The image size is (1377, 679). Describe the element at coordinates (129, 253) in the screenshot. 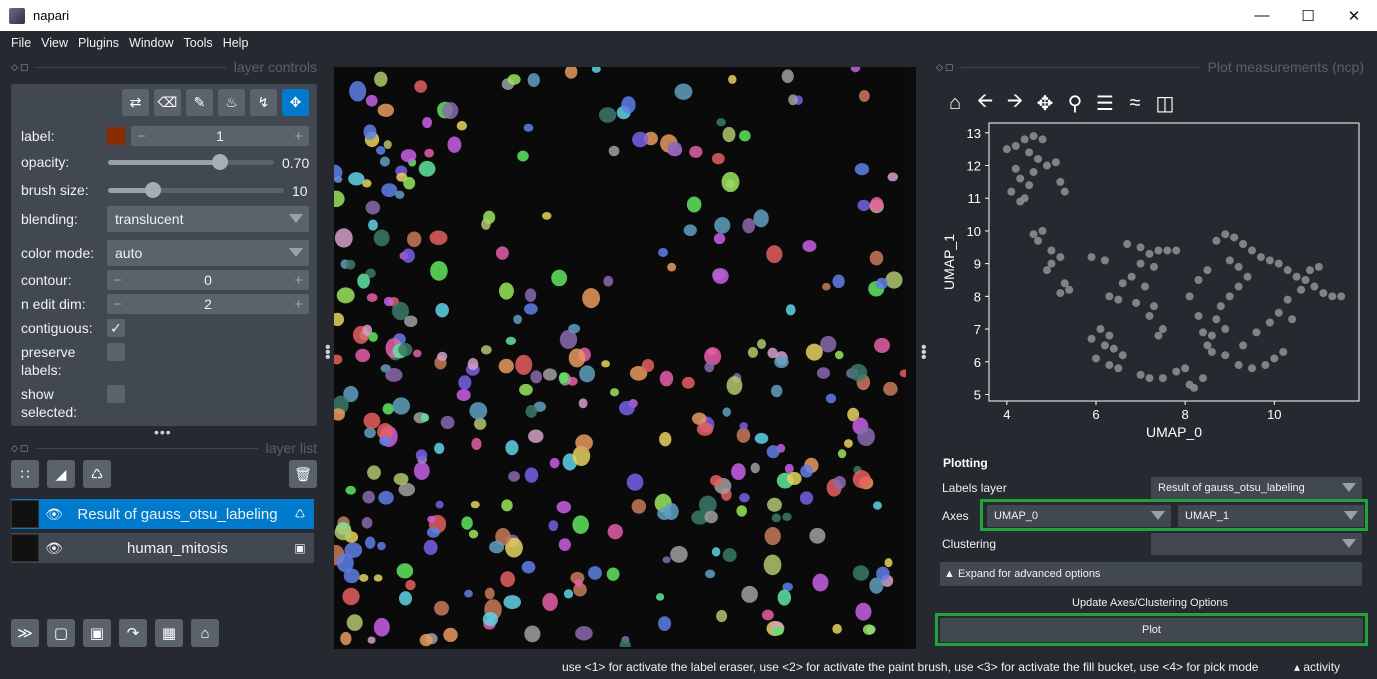

I see `color-mode-value: auto` at that location.